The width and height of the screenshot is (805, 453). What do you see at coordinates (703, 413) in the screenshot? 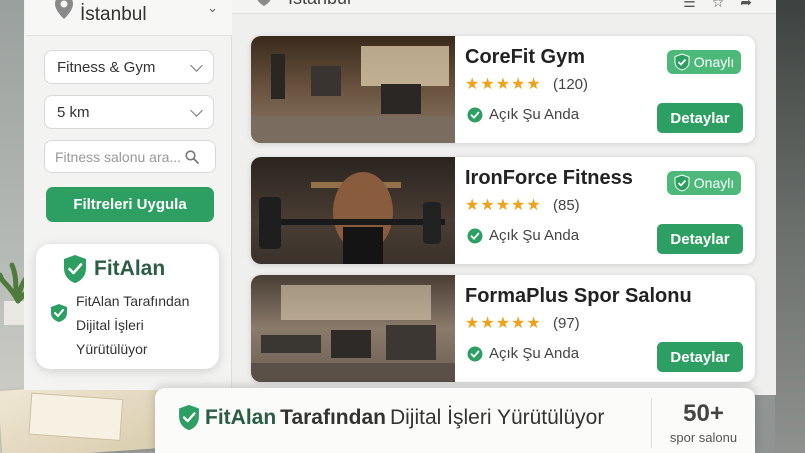
I see `gym-count-number: 50+` at bounding box center [703, 413].